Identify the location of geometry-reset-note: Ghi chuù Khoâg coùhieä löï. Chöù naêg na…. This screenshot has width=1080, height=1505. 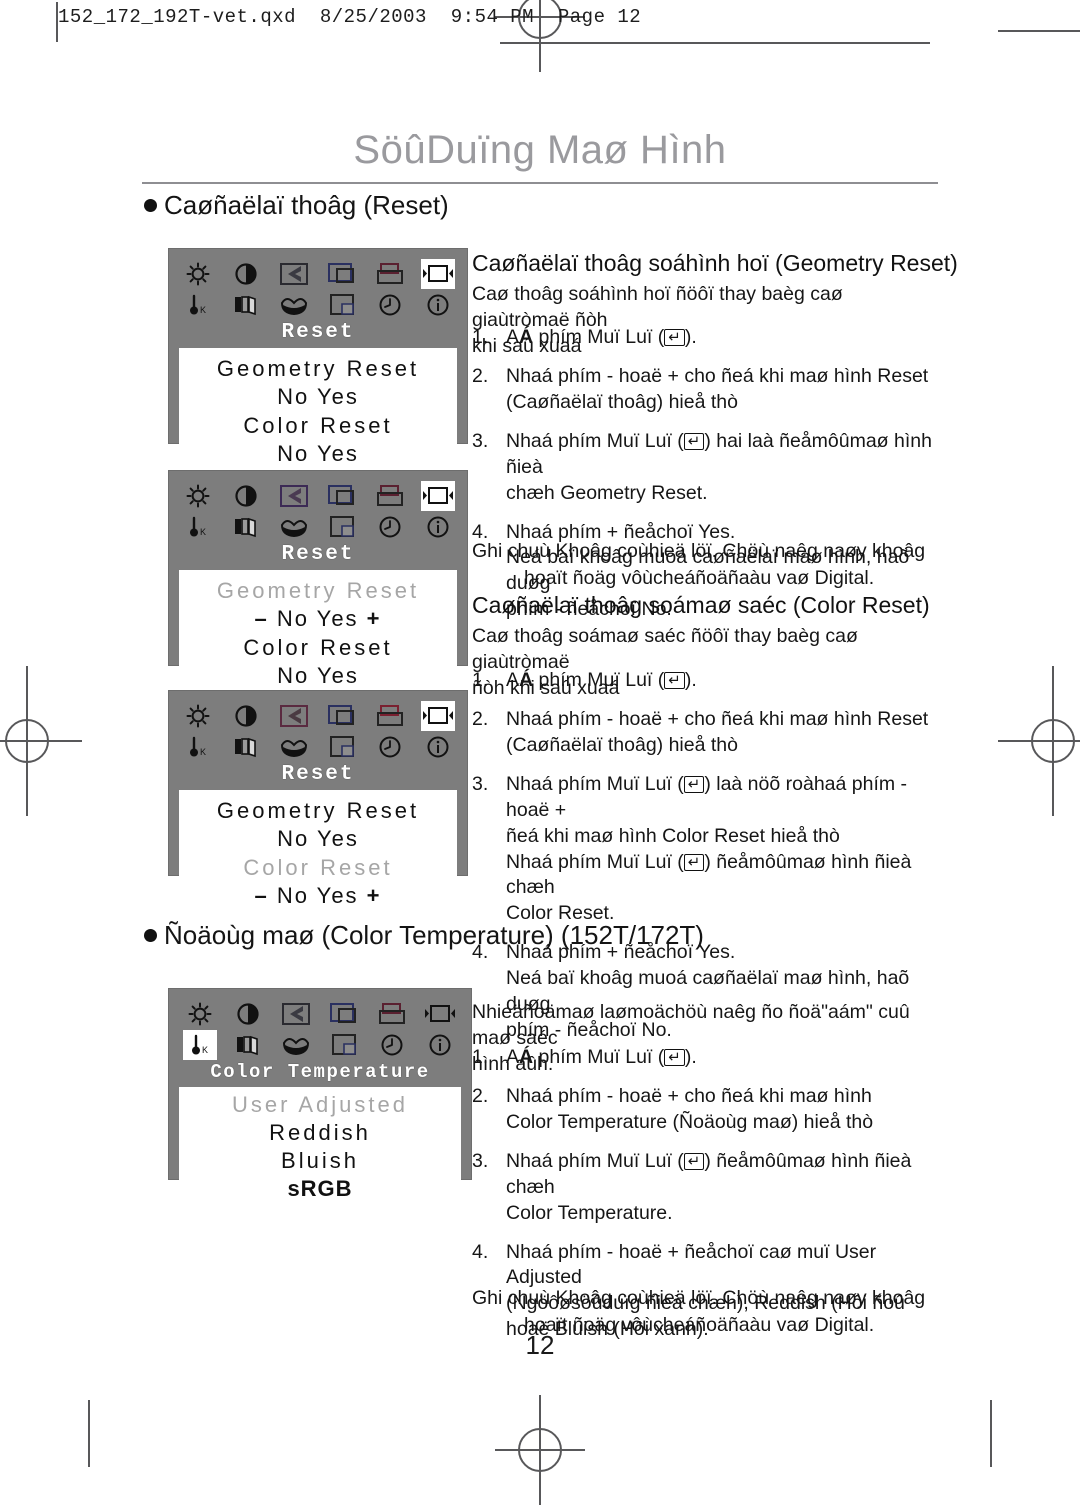
(712, 565).